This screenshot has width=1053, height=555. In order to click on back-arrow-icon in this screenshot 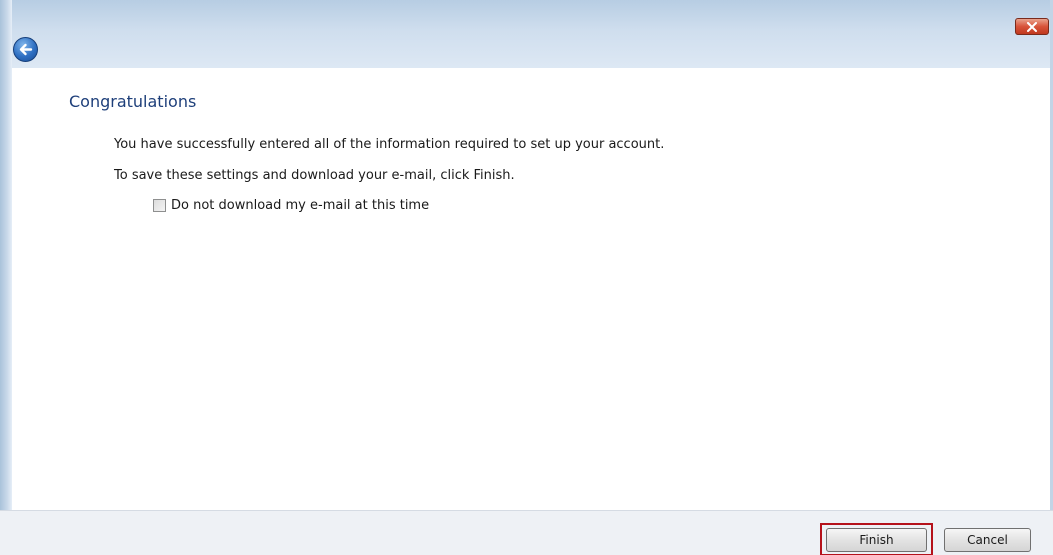, I will do `click(26, 49)`.